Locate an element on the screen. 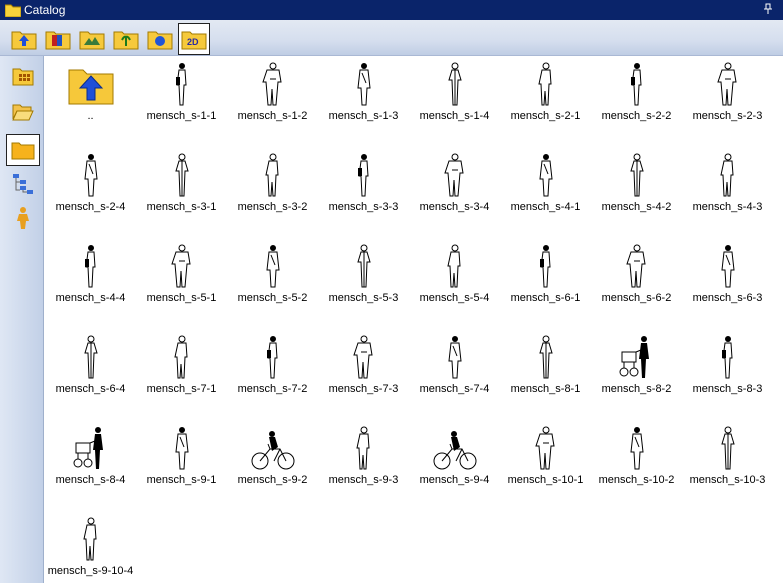 This screenshot has width=783, height=583. item-label: mensch_s-2-3 is located at coordinates (727, 116).